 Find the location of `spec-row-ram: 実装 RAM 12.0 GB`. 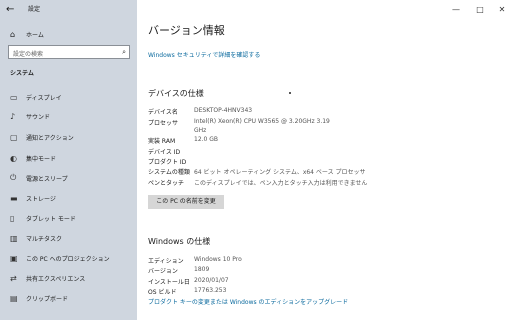

spec-row-ram: 実装 RAM 12.0 GB is located at coordinates (258, 141).